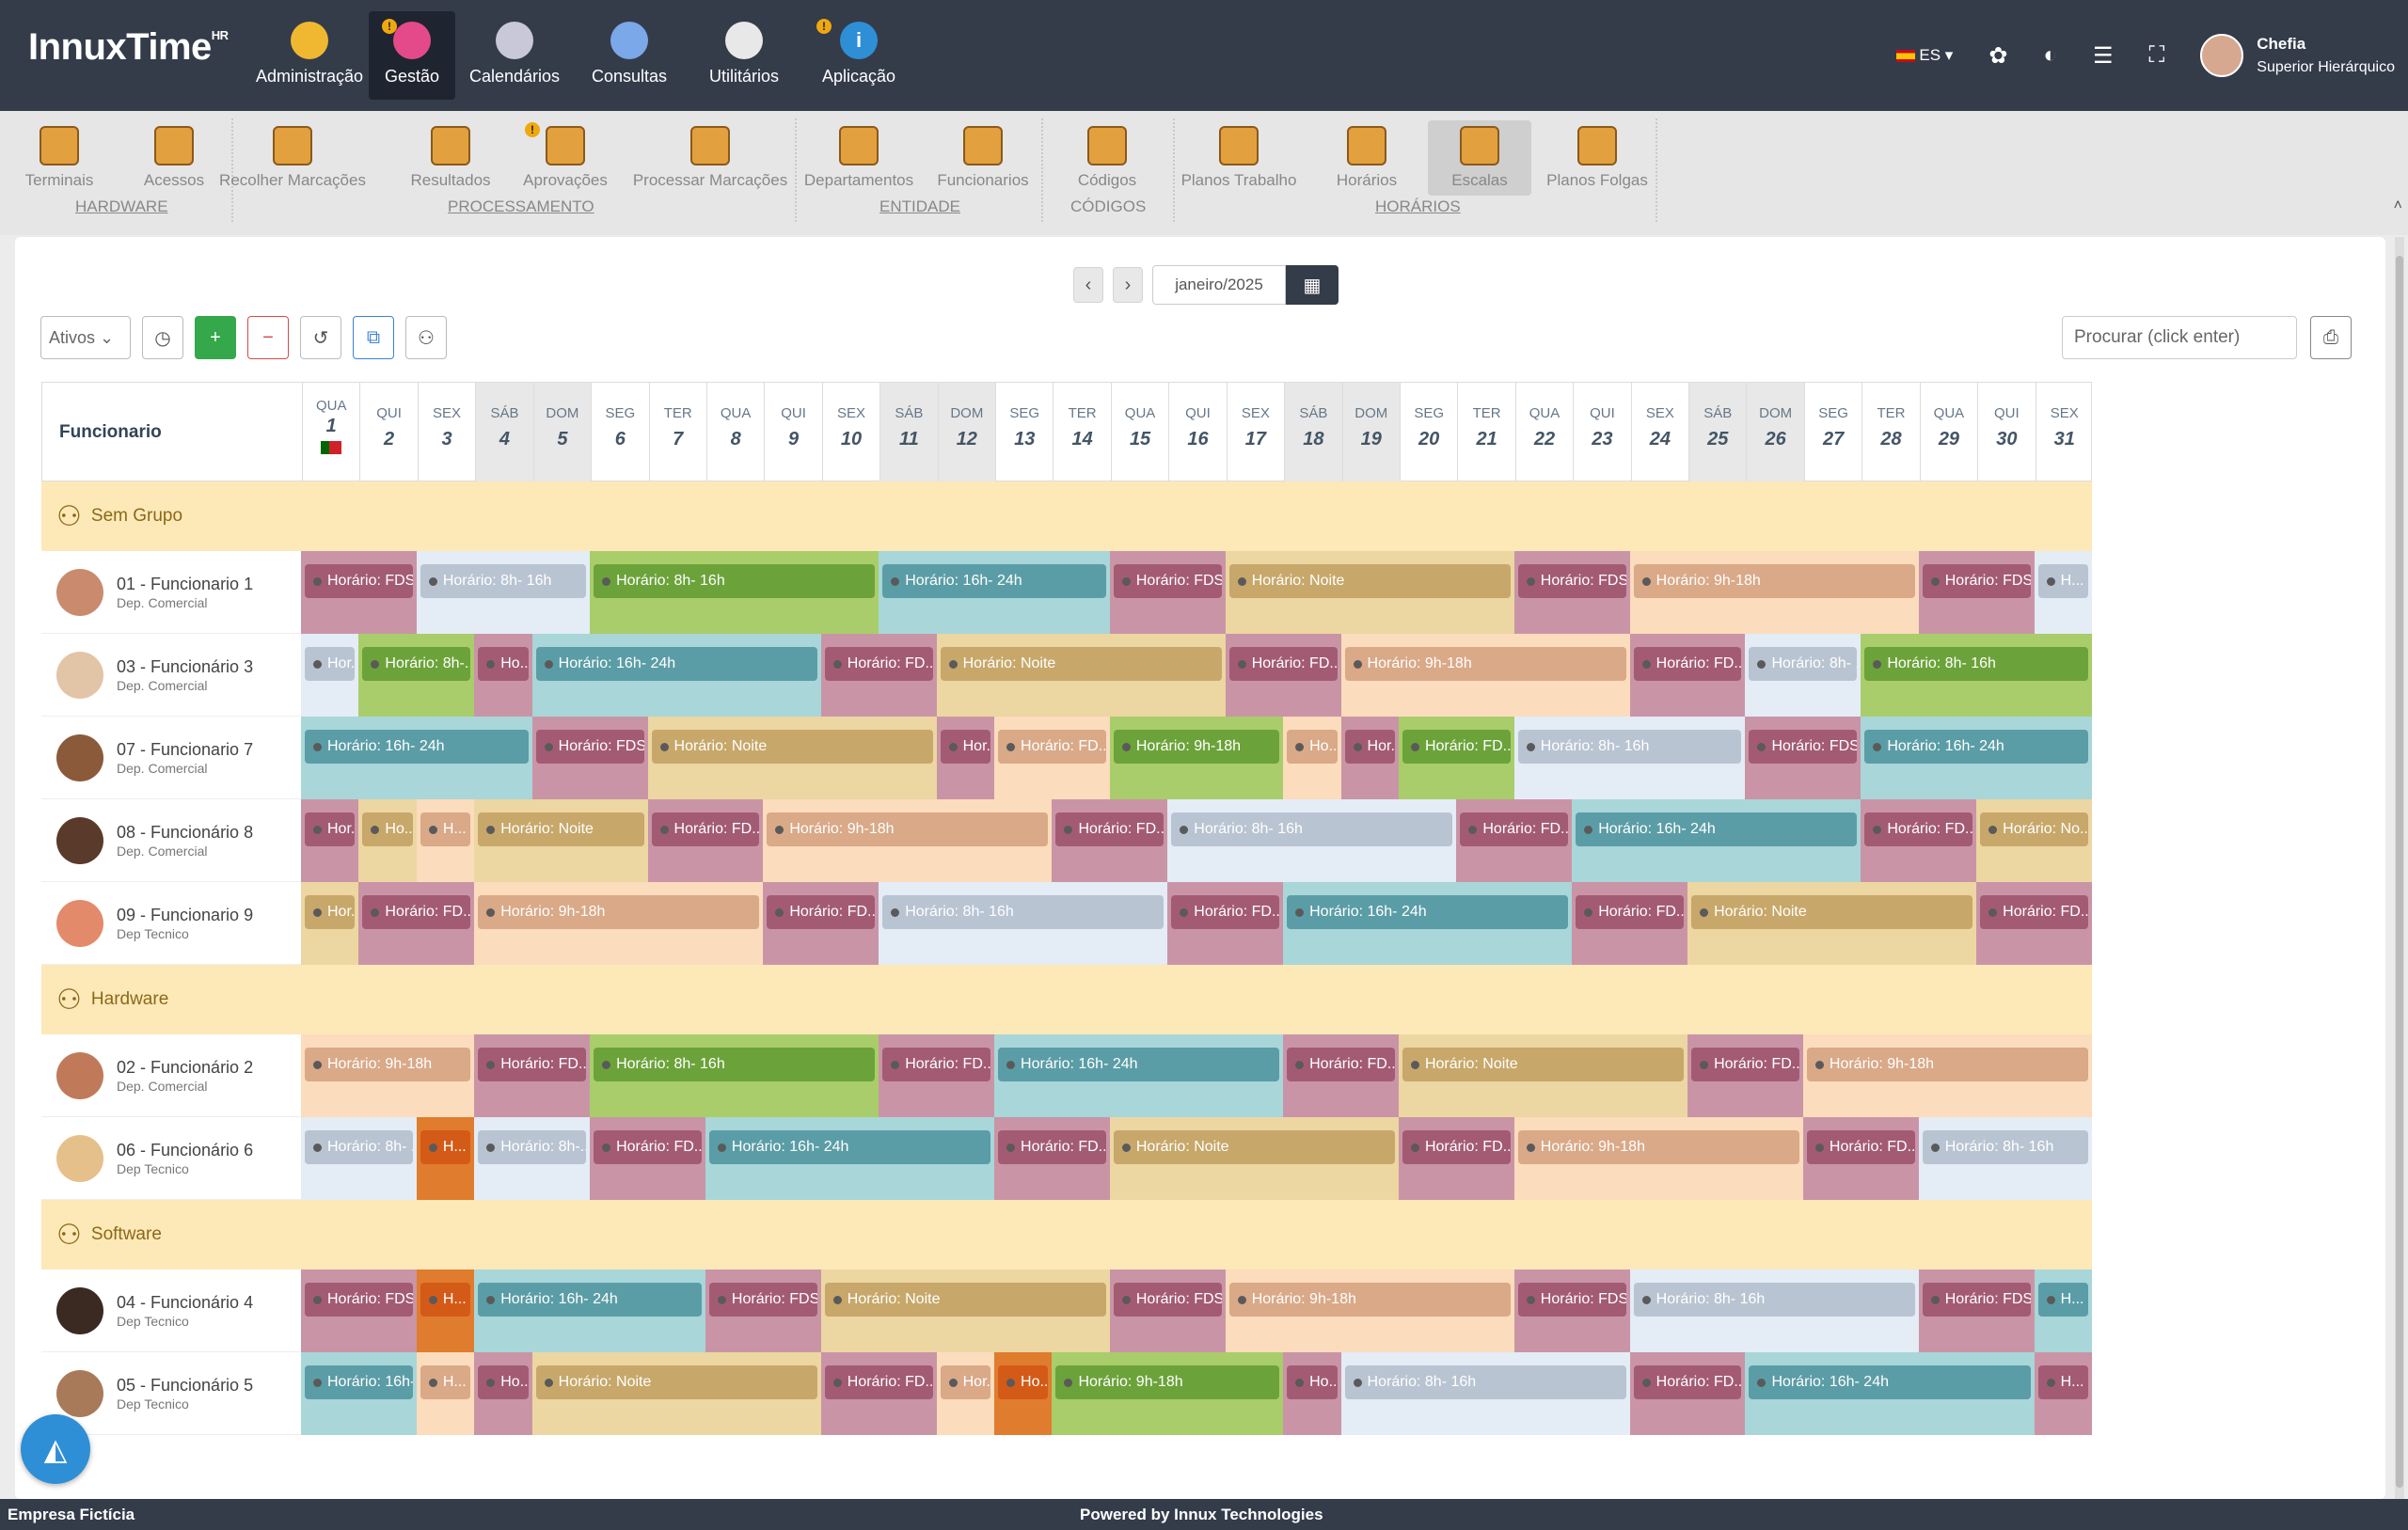 This screenshot has width=2408, height=1530. I want to click on ribbon-funcionarios: Funcionarios, so click(983, 155).